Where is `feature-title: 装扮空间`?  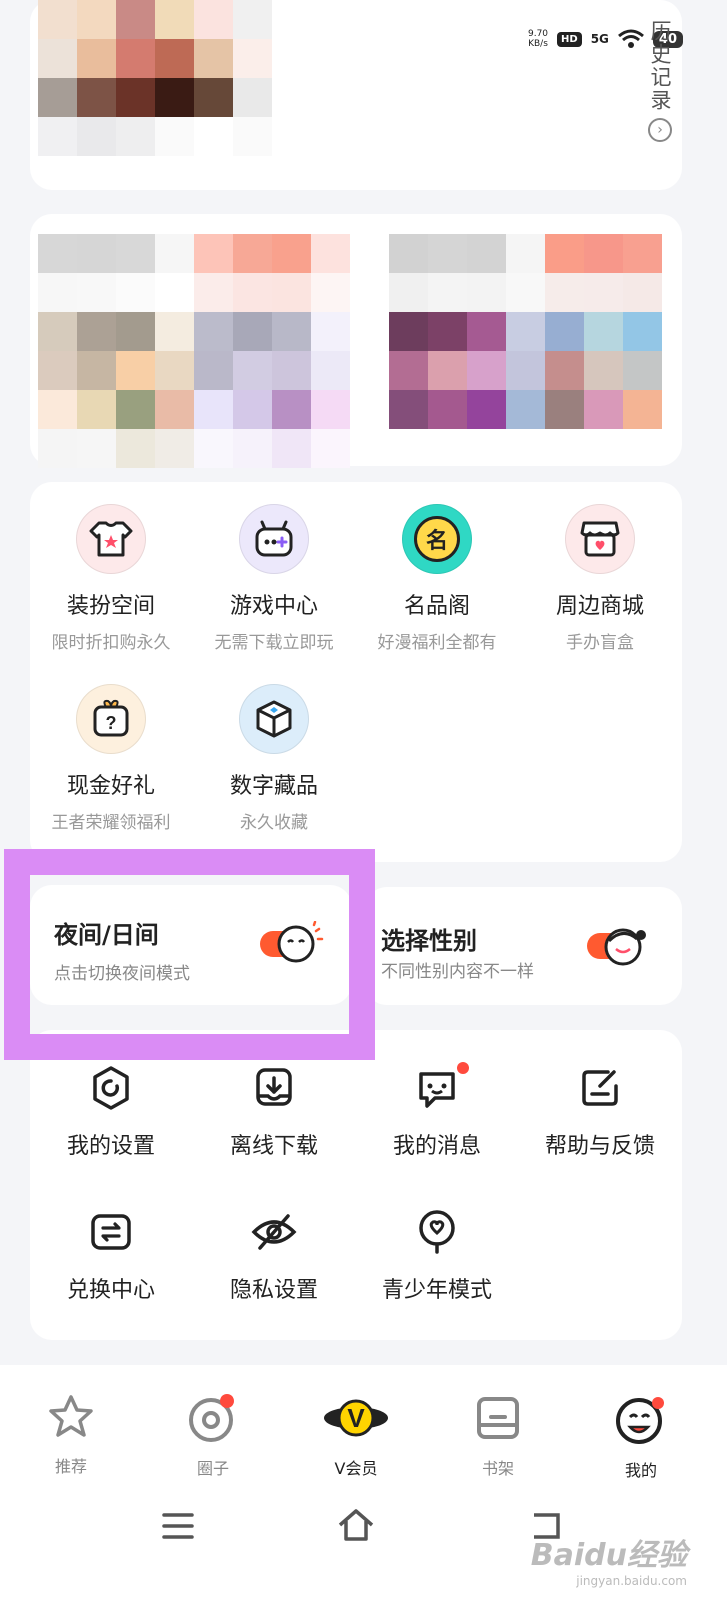
feature-title: 装扮空间 is located at coordinates (110, 606).